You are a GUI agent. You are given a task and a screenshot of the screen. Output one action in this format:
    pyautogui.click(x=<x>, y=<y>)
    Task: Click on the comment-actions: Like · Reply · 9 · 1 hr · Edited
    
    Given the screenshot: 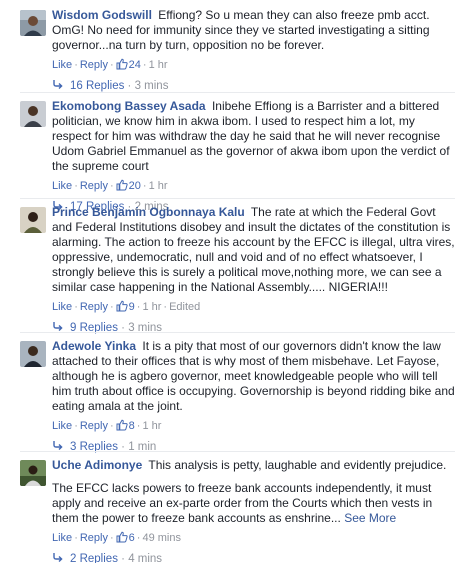 What is the action you would take?
    pyautogui.click(x=126, y=306)
    